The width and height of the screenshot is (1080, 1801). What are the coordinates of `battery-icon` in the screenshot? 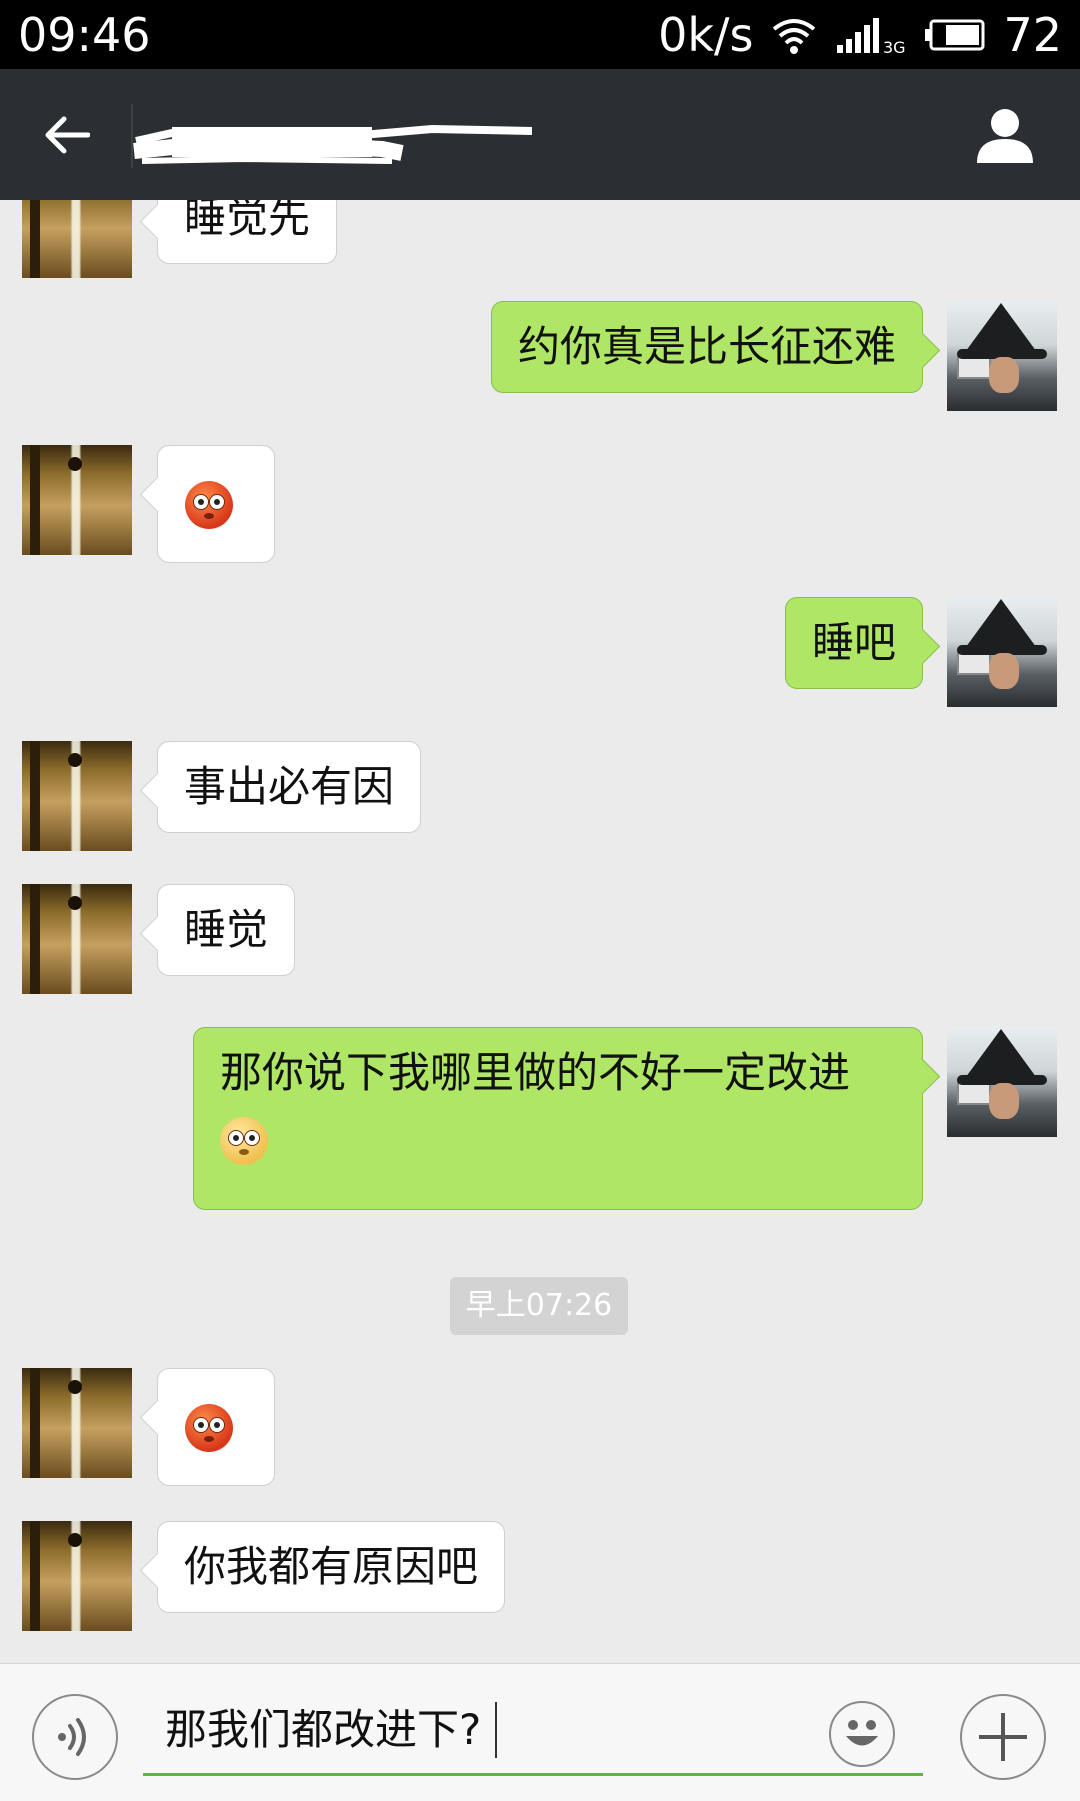 It's located at (955, 35).